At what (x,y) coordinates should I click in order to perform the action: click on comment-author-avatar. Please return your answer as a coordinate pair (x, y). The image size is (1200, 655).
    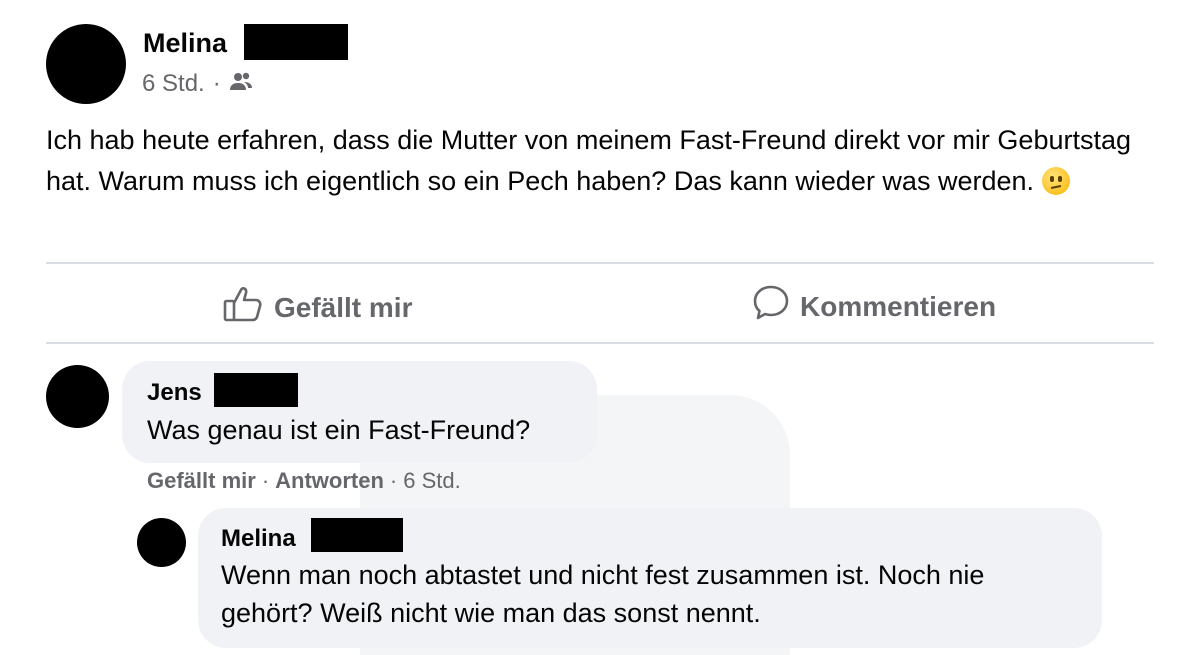
    Looking at the image, I should click on (77, 396).